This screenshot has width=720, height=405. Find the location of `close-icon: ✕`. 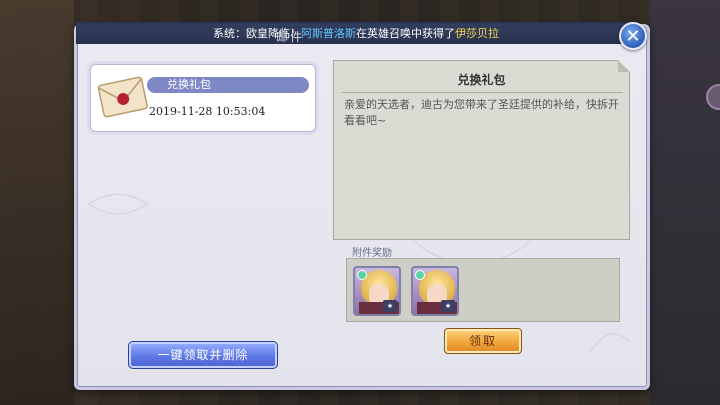

close-icon: ✕ is located at coordinates (633, 36).